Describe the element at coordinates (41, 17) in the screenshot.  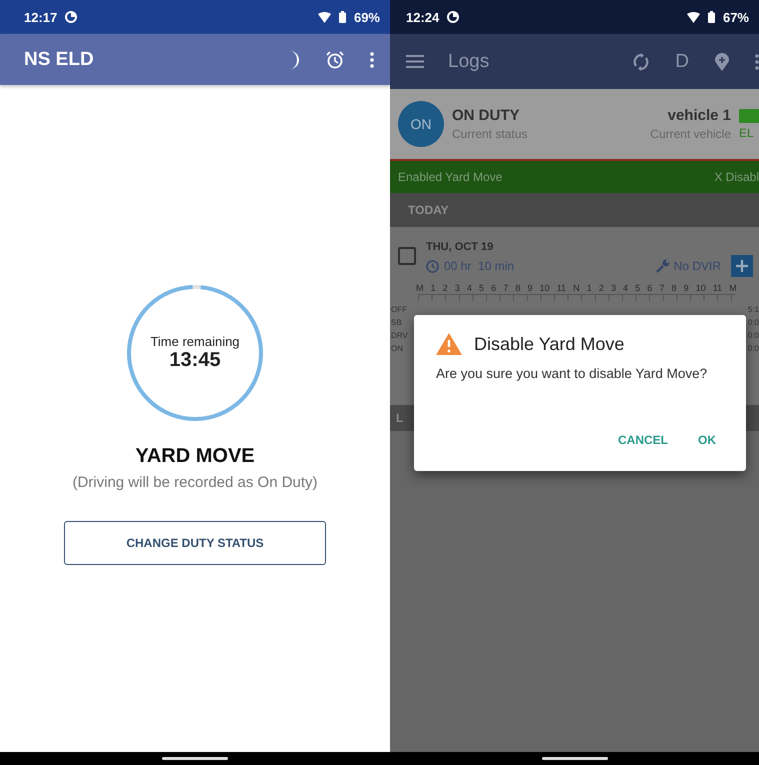
I see `status-time: 12:17` at that location.